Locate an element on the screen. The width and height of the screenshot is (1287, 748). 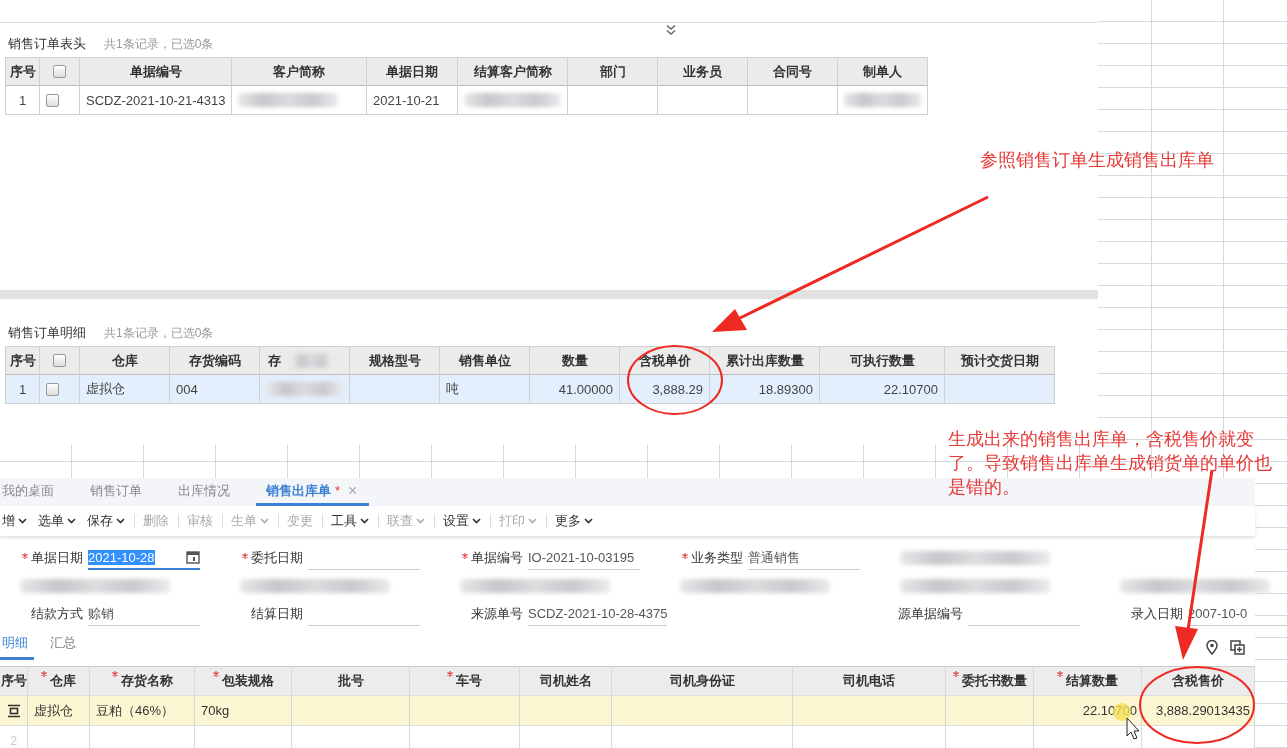
collapse-chevron-icon is located at coordinates (671, 30).